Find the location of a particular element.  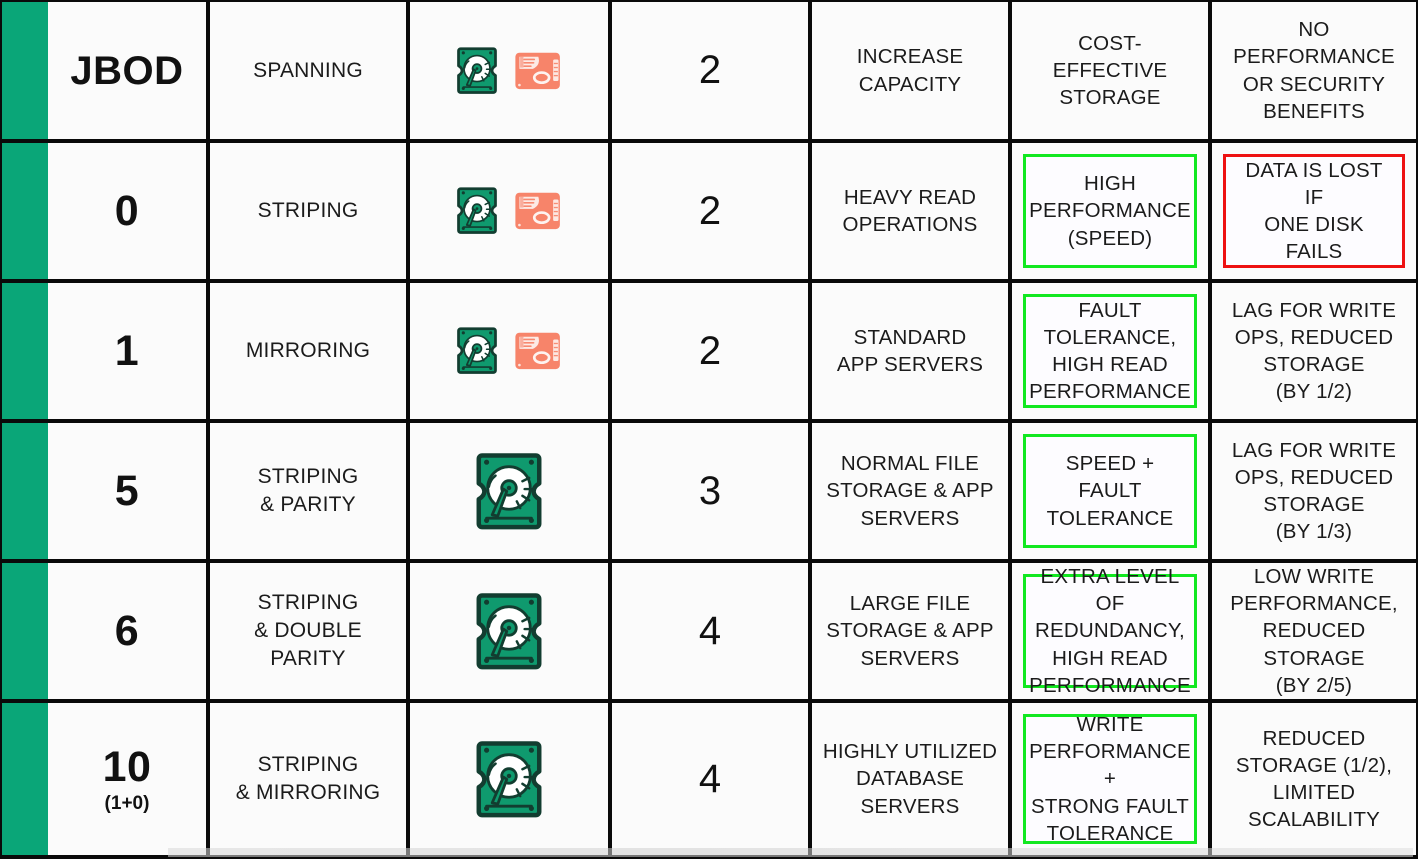

disadvantage-cell: LAG FOR WRITEOPS, REDUCEDSTORAGE(BY 1/3) is located at coordinates (1313, 491).